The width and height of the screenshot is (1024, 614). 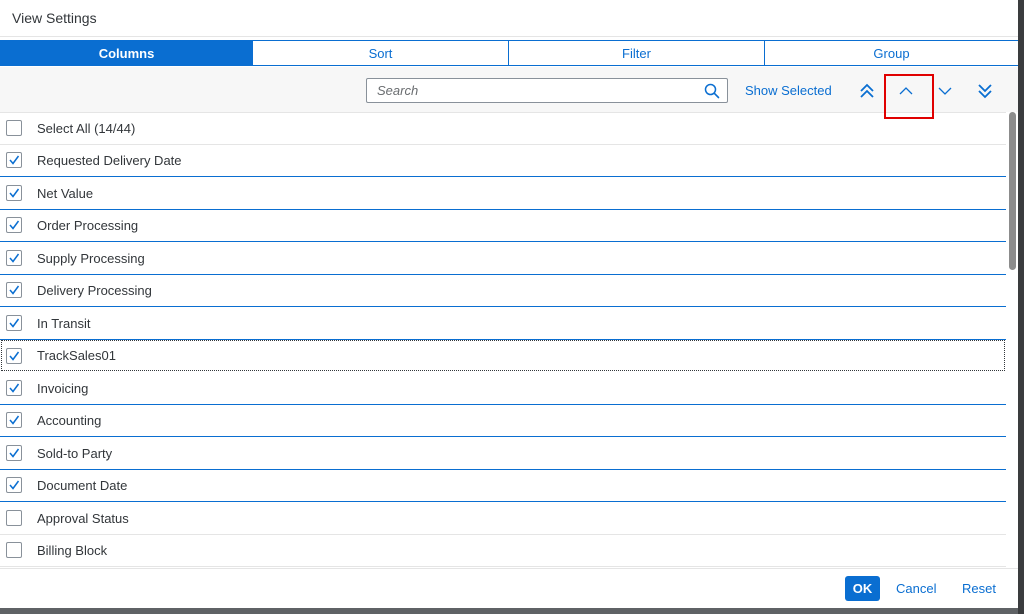 What do you see at coordinates (63, 388) in the screenshot?
I see `list-item-label: Invoicing` at bounding box center [63, 388].